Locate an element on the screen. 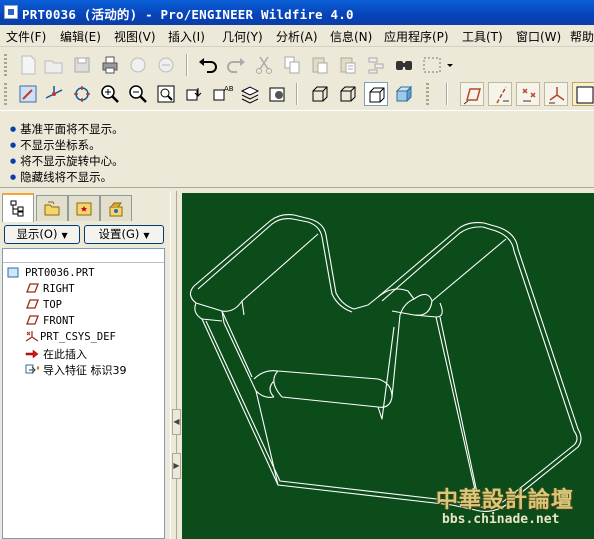 The image size is (594, 539). datum-points-icon is located at coordinates (528, 94).